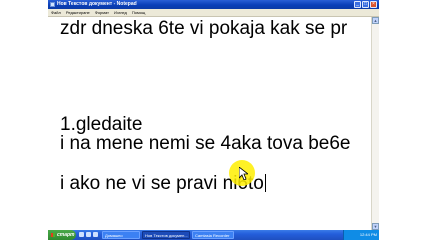 This screenshot has height=240, width=427. I want to click on text-caret, so click(265, 183).